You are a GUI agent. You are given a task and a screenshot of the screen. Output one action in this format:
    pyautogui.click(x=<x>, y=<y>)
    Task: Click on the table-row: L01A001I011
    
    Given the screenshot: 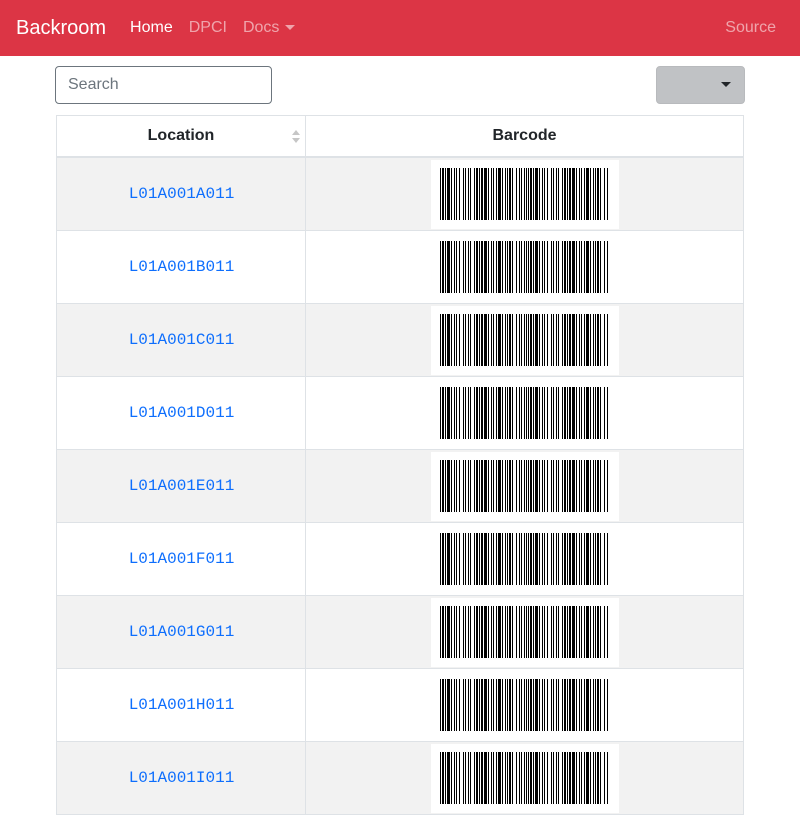 What is the action you would take?
    pyautogui.click(x=400, y=778)
    